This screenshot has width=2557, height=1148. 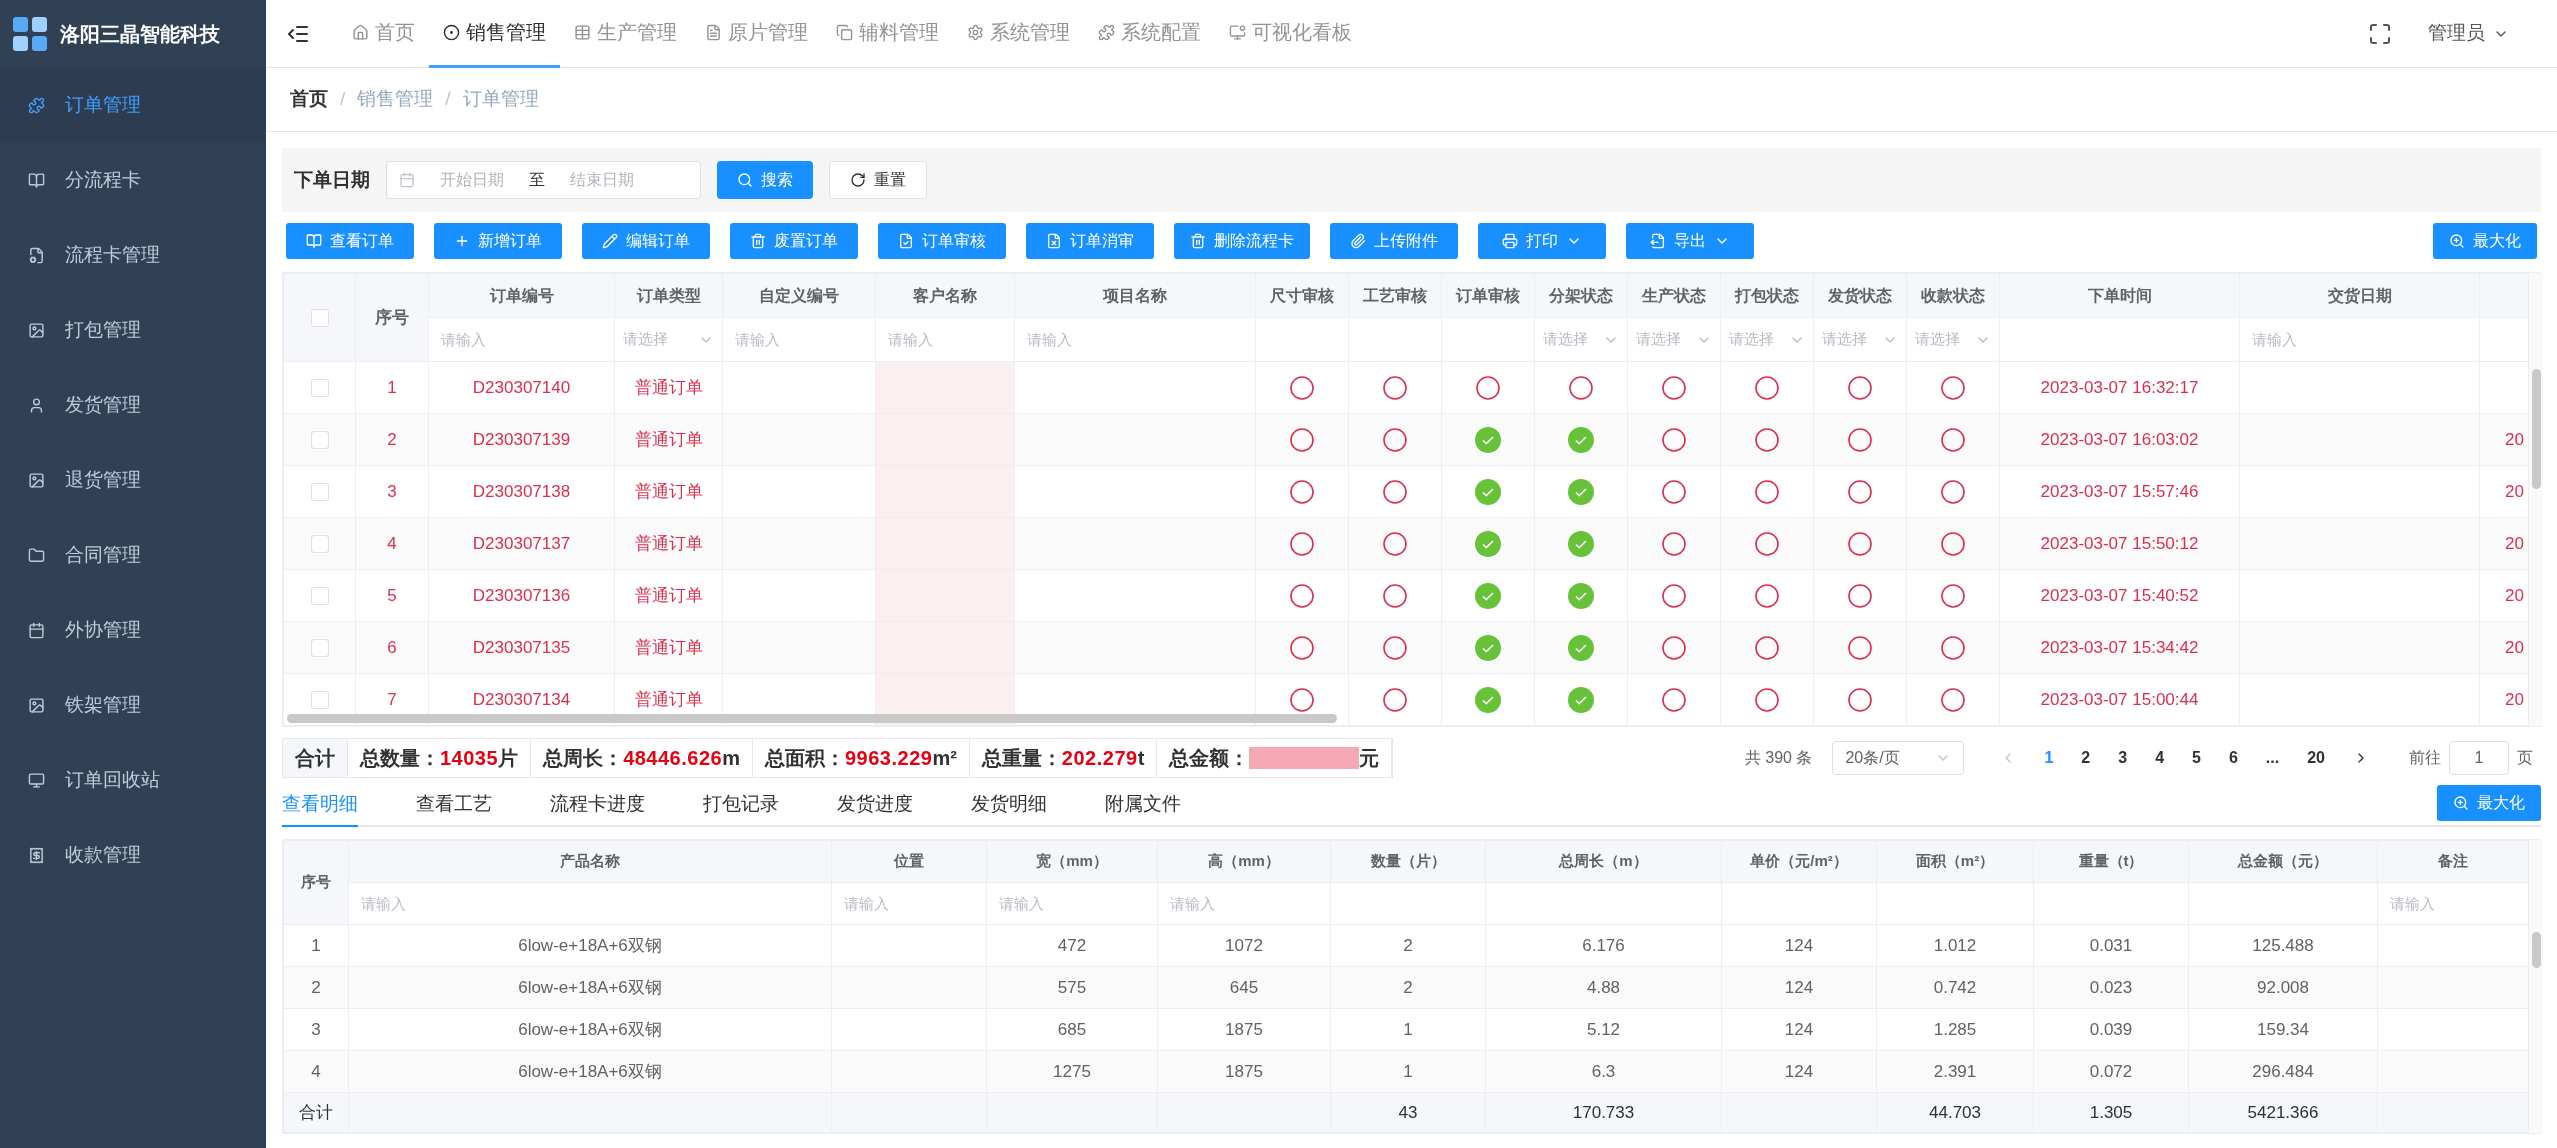 What do you see at coordinates (316, 987) in the screenshot?
I see `table-cell: 2` at bounding box center [316, 987].